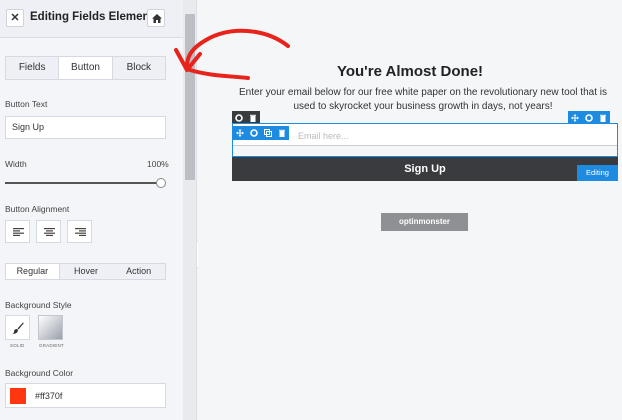 This screenshot has width=622, height=420. I want to click on state-tabs: Regular Hover Action, so click(85, 271).